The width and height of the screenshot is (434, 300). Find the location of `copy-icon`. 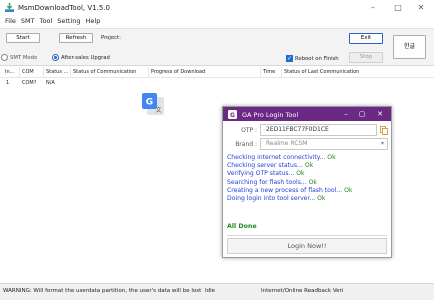

copy-icon is located at coordinates (384, 130).